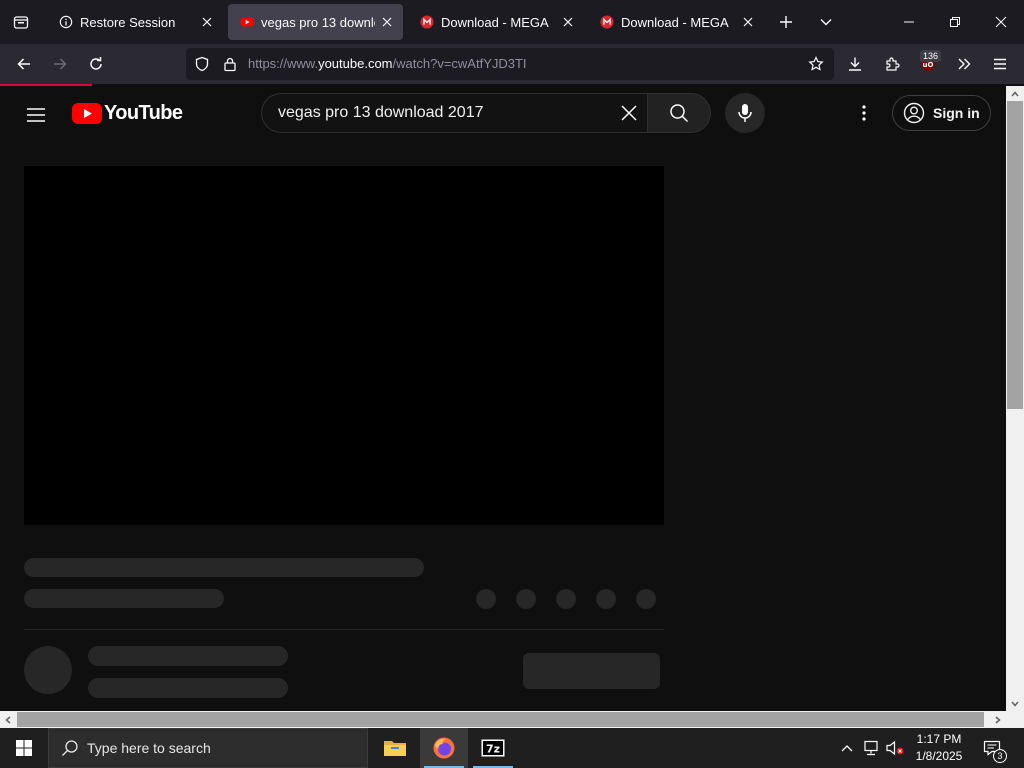 The width and height of the screenshot is (1024, 768). Describe the element at coordinates (24, 64) in the screenshot. I see `back-button` at that location.